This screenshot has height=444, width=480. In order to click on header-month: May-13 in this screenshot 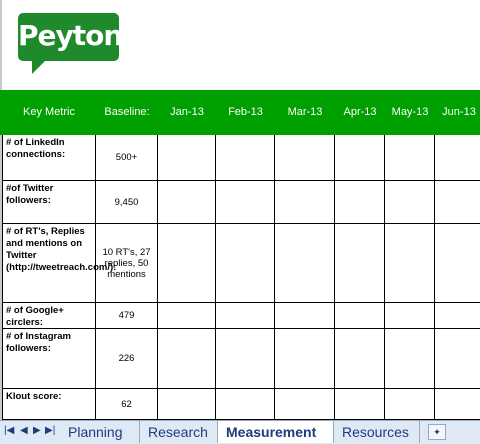, I will do `click(410, 112)`.